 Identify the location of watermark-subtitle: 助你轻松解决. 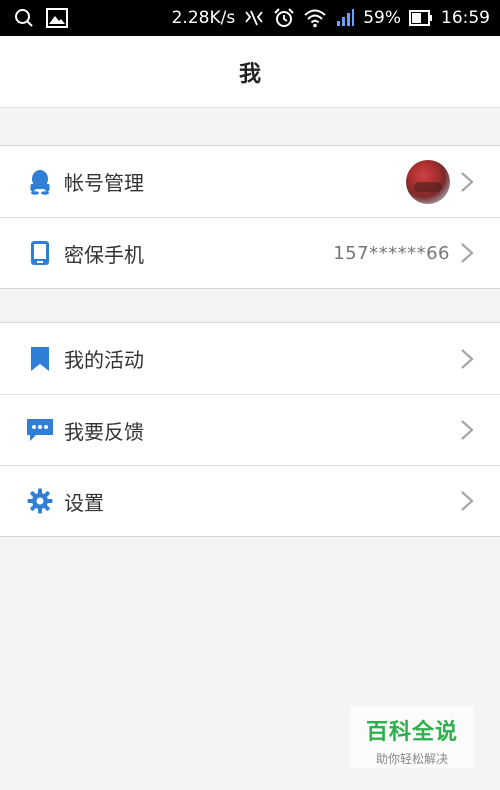
(411, 759).